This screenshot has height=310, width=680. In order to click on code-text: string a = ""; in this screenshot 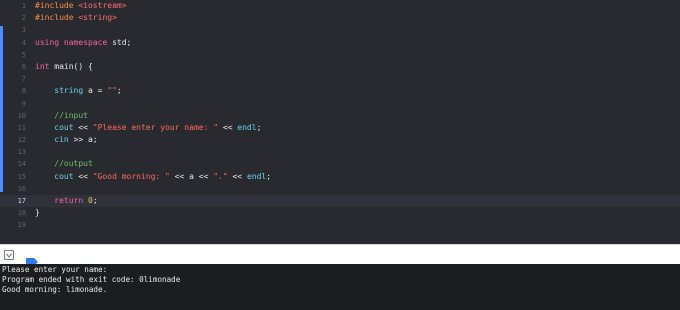, I will do `click(78, 91)`.